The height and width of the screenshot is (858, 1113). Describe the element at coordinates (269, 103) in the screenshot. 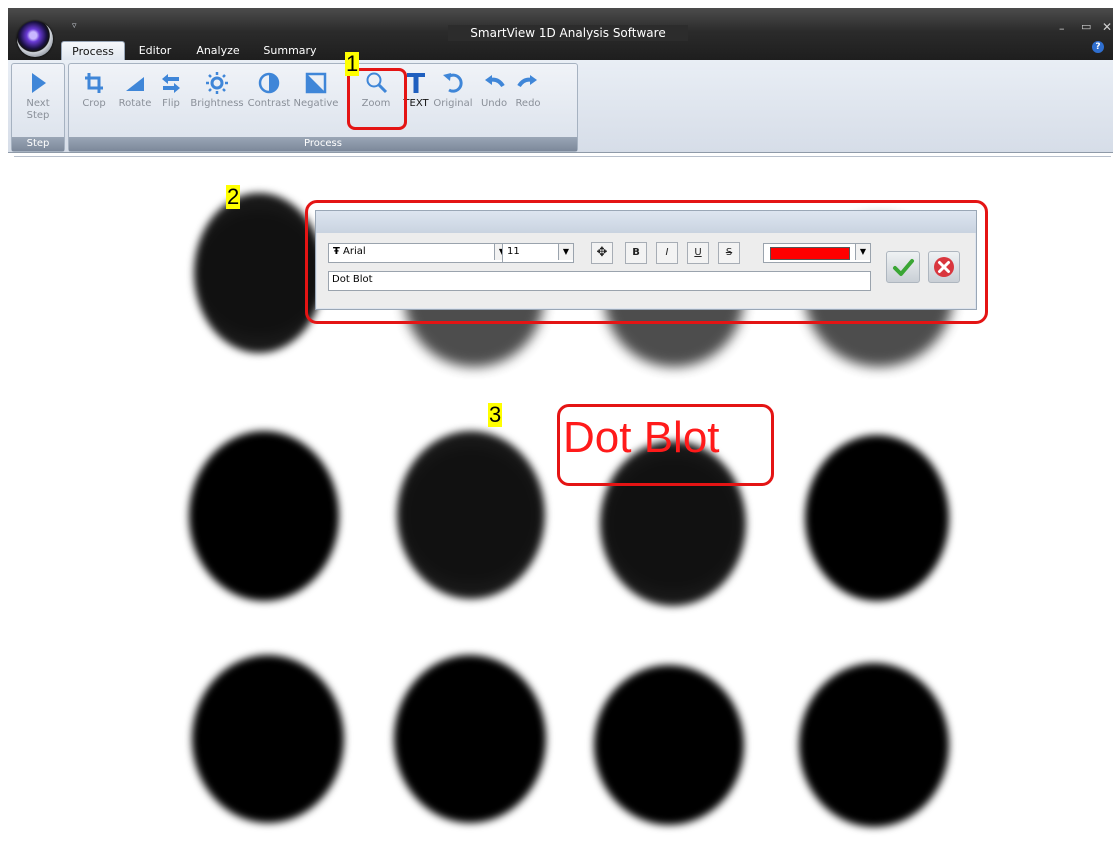

I see `contrast-label: Contrast` at that location.